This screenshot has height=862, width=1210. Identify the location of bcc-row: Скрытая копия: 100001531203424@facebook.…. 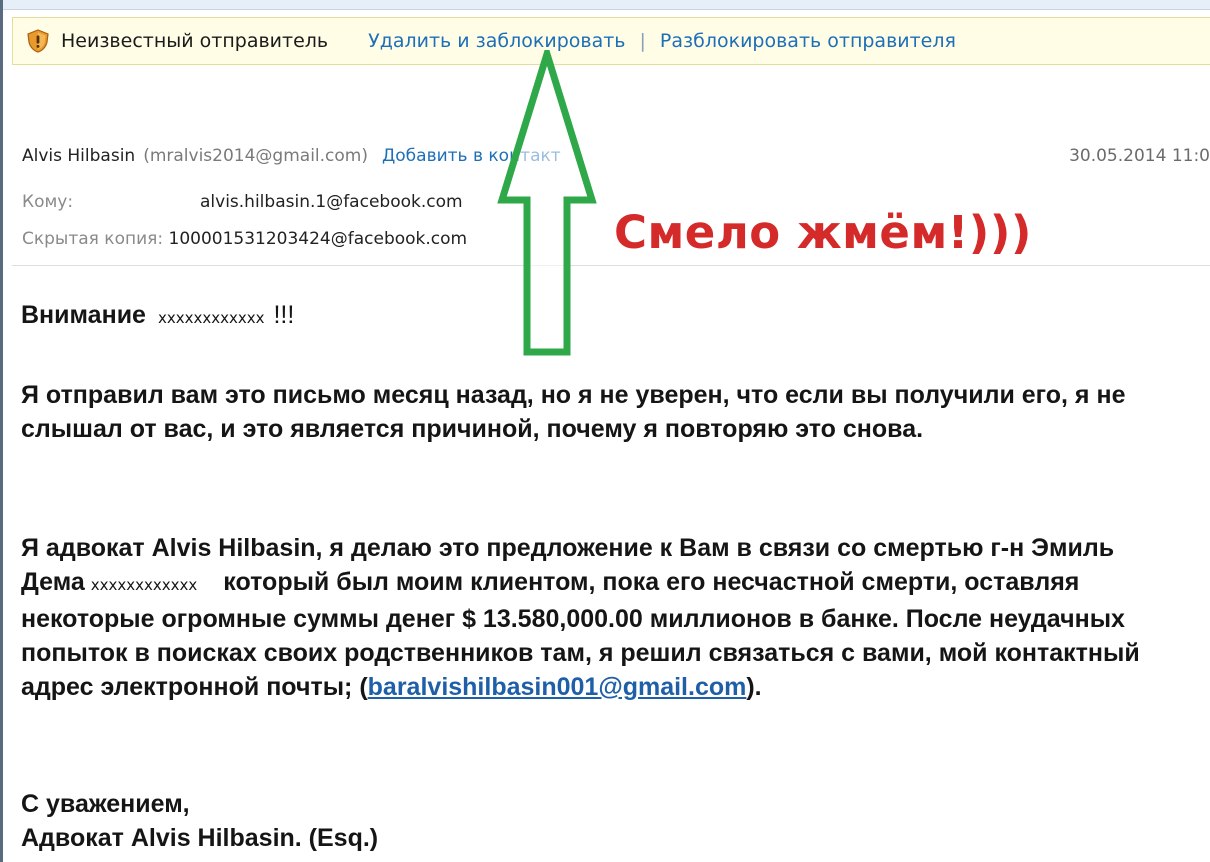
(244, 239).